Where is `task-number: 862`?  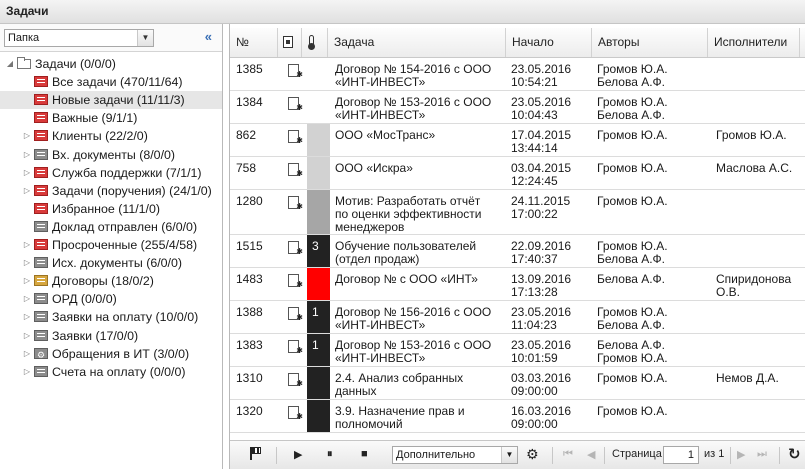 task-number: 862 is located at coordinates (246, 135).